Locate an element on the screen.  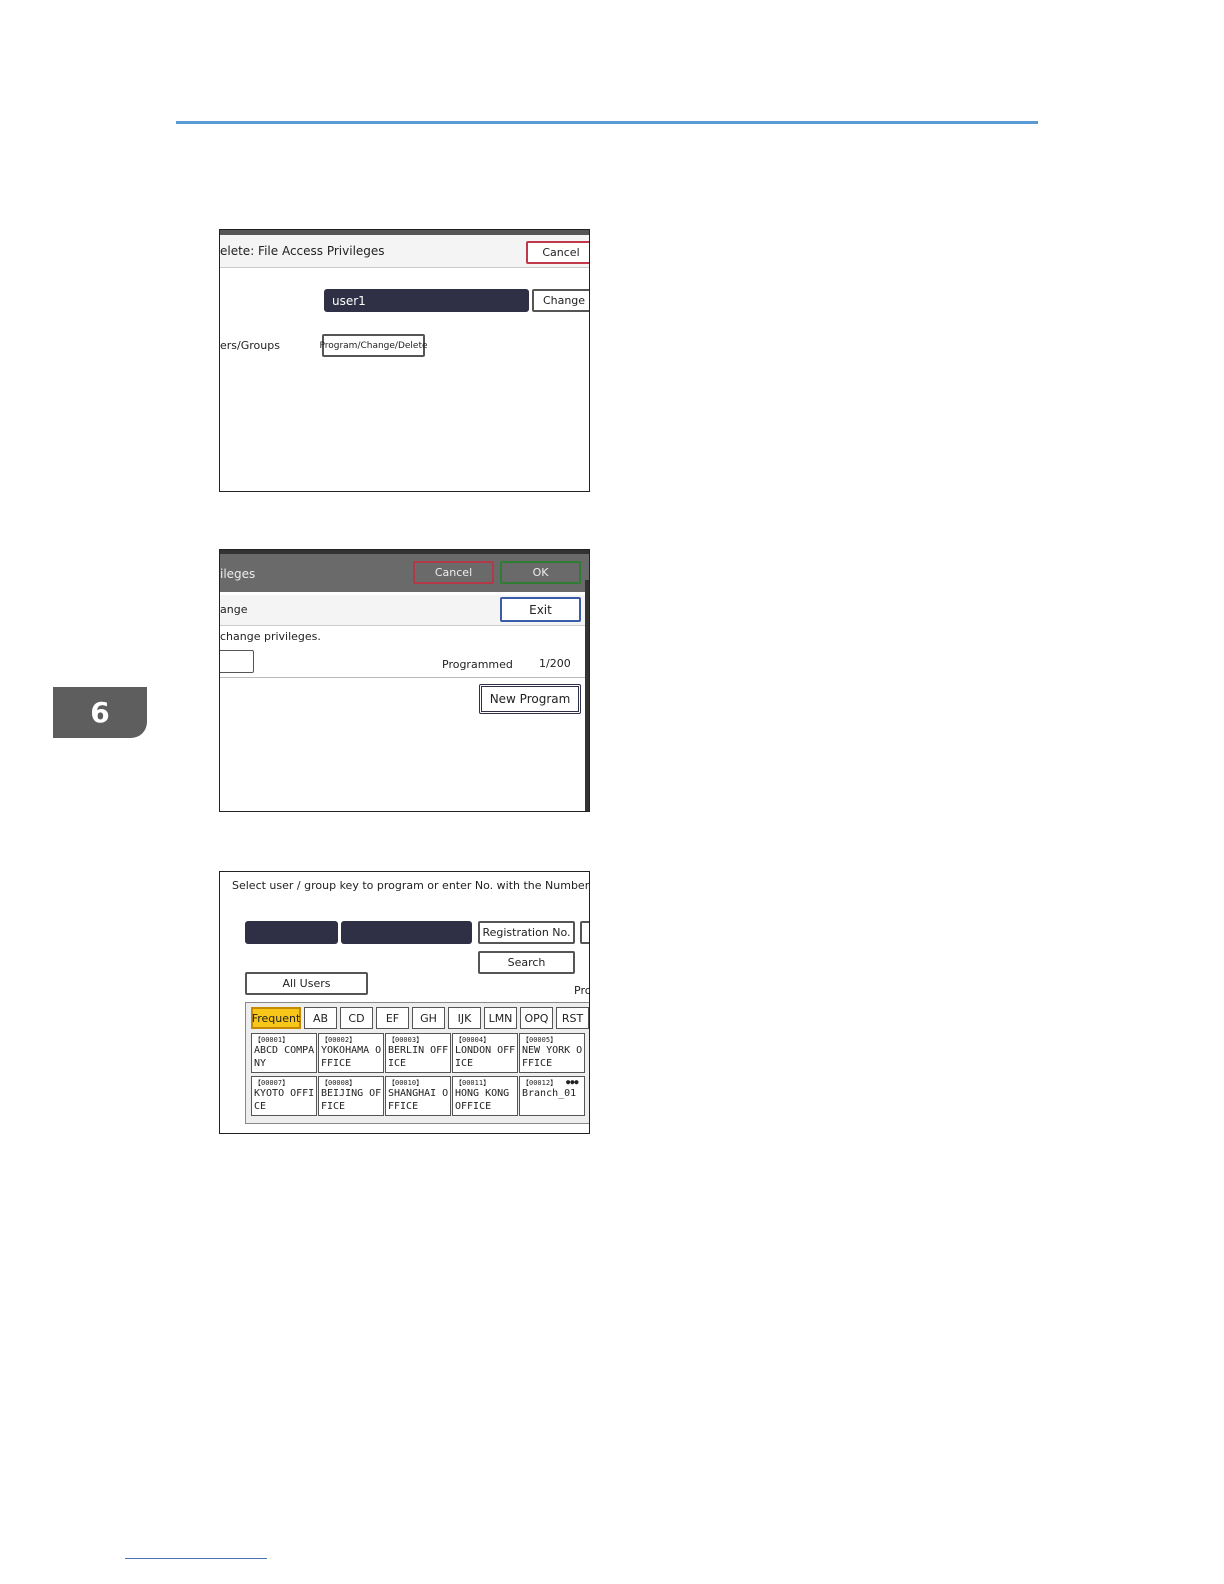
instruction-text: change privileges. is located at coordinates (270, 636).